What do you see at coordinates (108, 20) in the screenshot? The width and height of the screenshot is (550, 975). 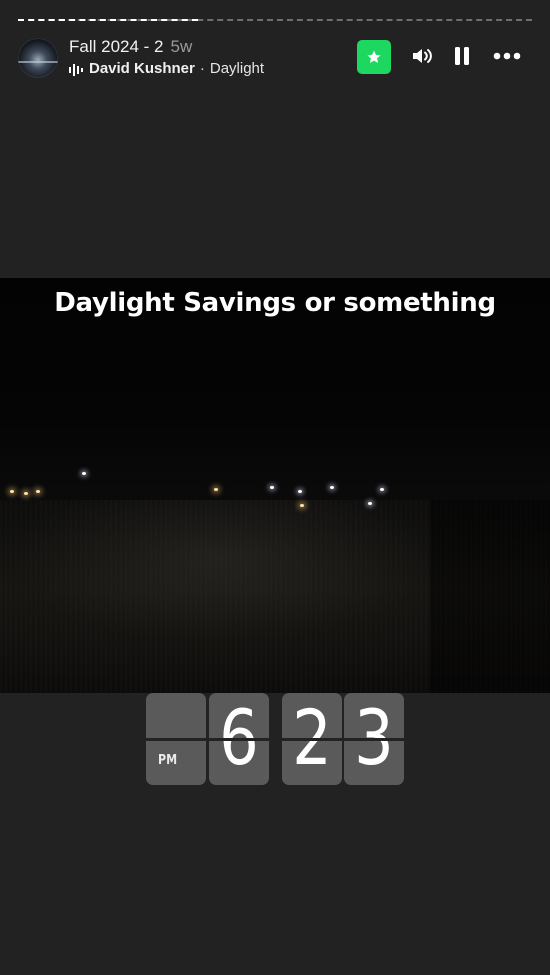 I see `story-progress-fill` at bounding box center [108, 20].